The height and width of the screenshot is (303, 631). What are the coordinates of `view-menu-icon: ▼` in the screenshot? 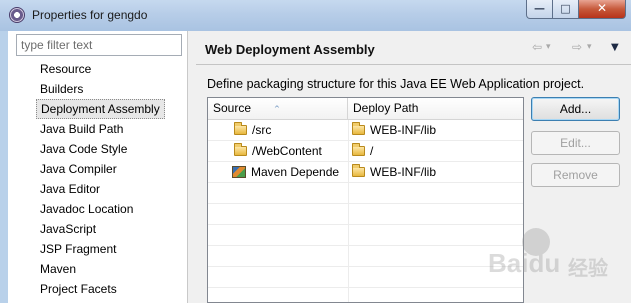 It's located at (615, 47).